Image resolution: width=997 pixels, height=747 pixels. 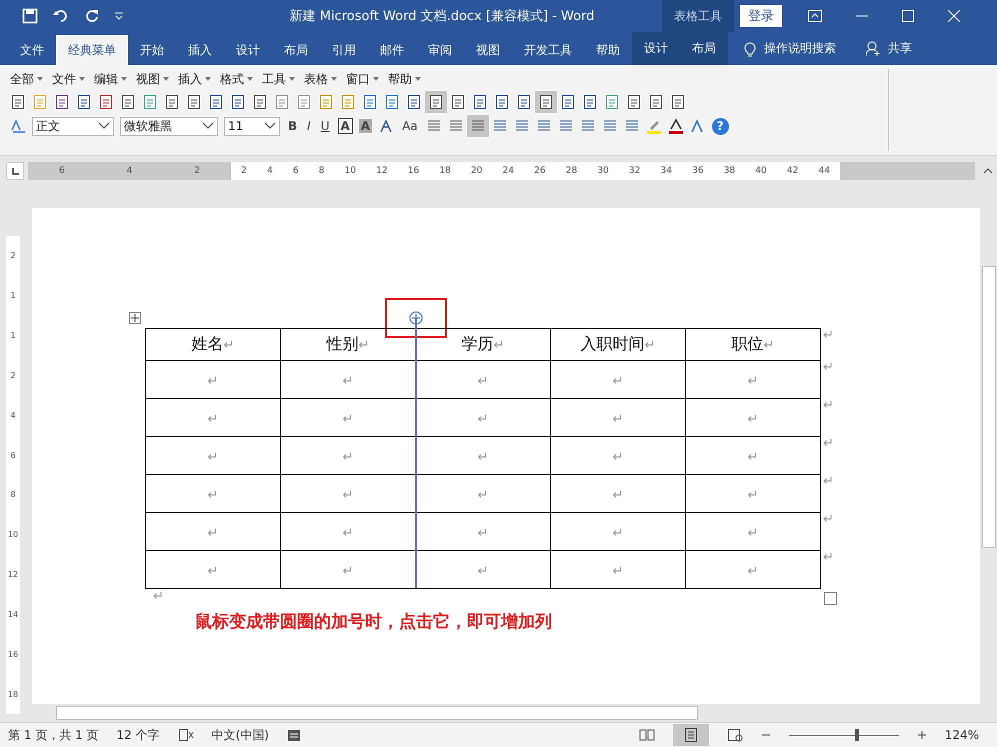 I want to click on print-layout-icon, so click(x=690, y=735).